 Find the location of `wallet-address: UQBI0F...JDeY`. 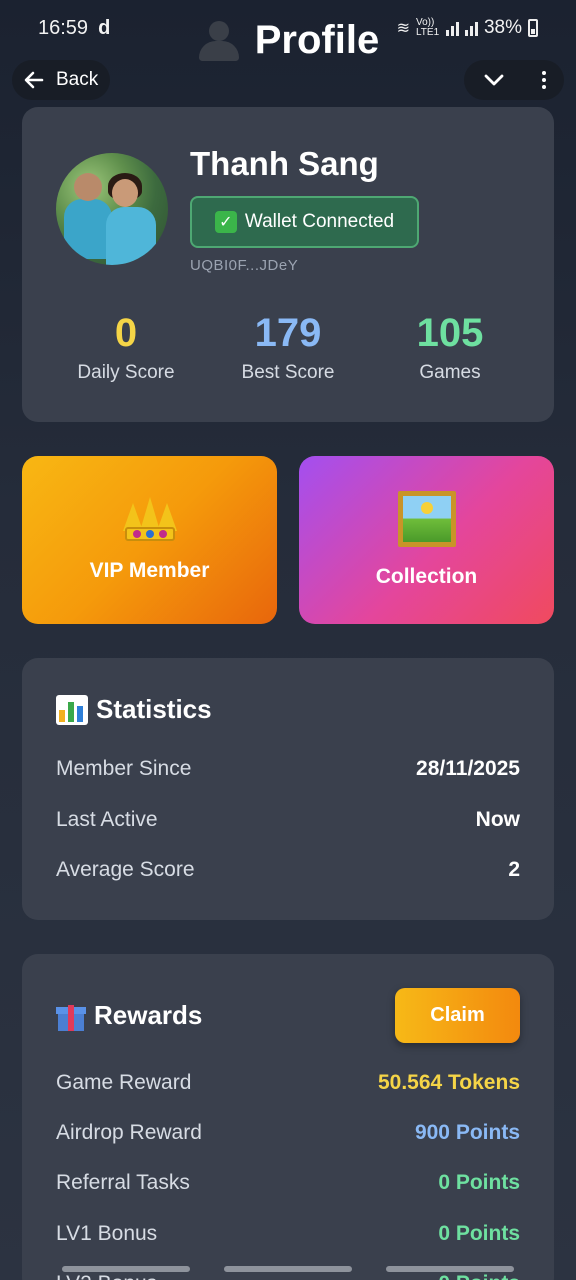

wallet-address: UQBI0F...JDeY is located at coordinates (244, 265).